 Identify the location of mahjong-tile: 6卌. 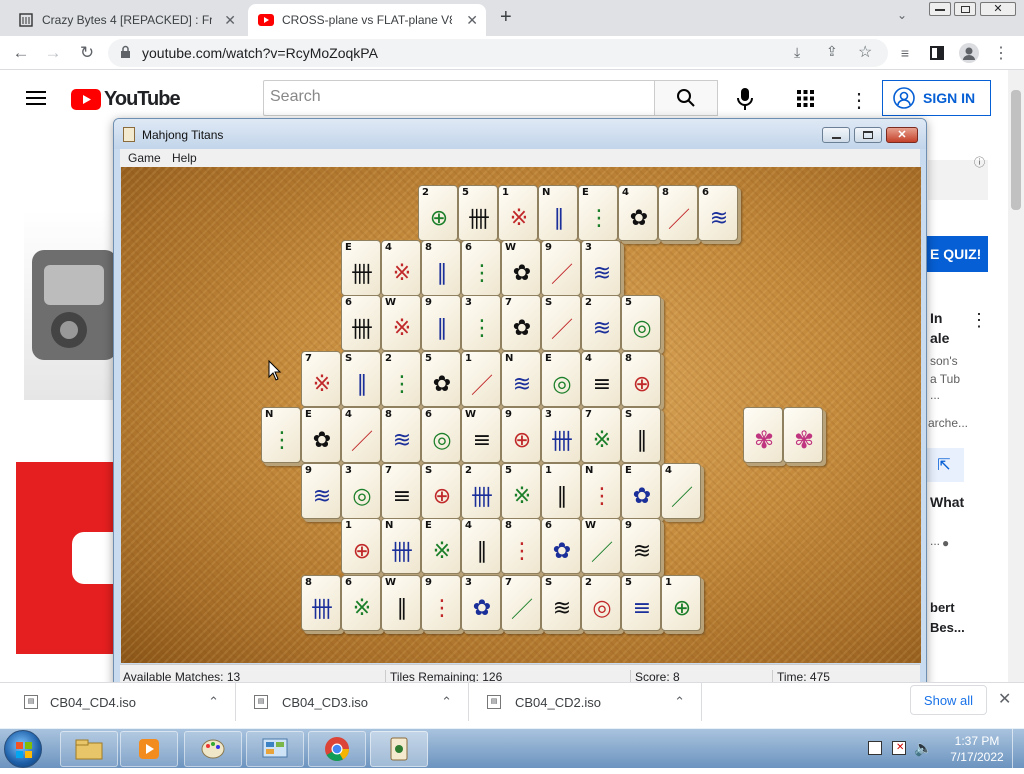
(361, 323).